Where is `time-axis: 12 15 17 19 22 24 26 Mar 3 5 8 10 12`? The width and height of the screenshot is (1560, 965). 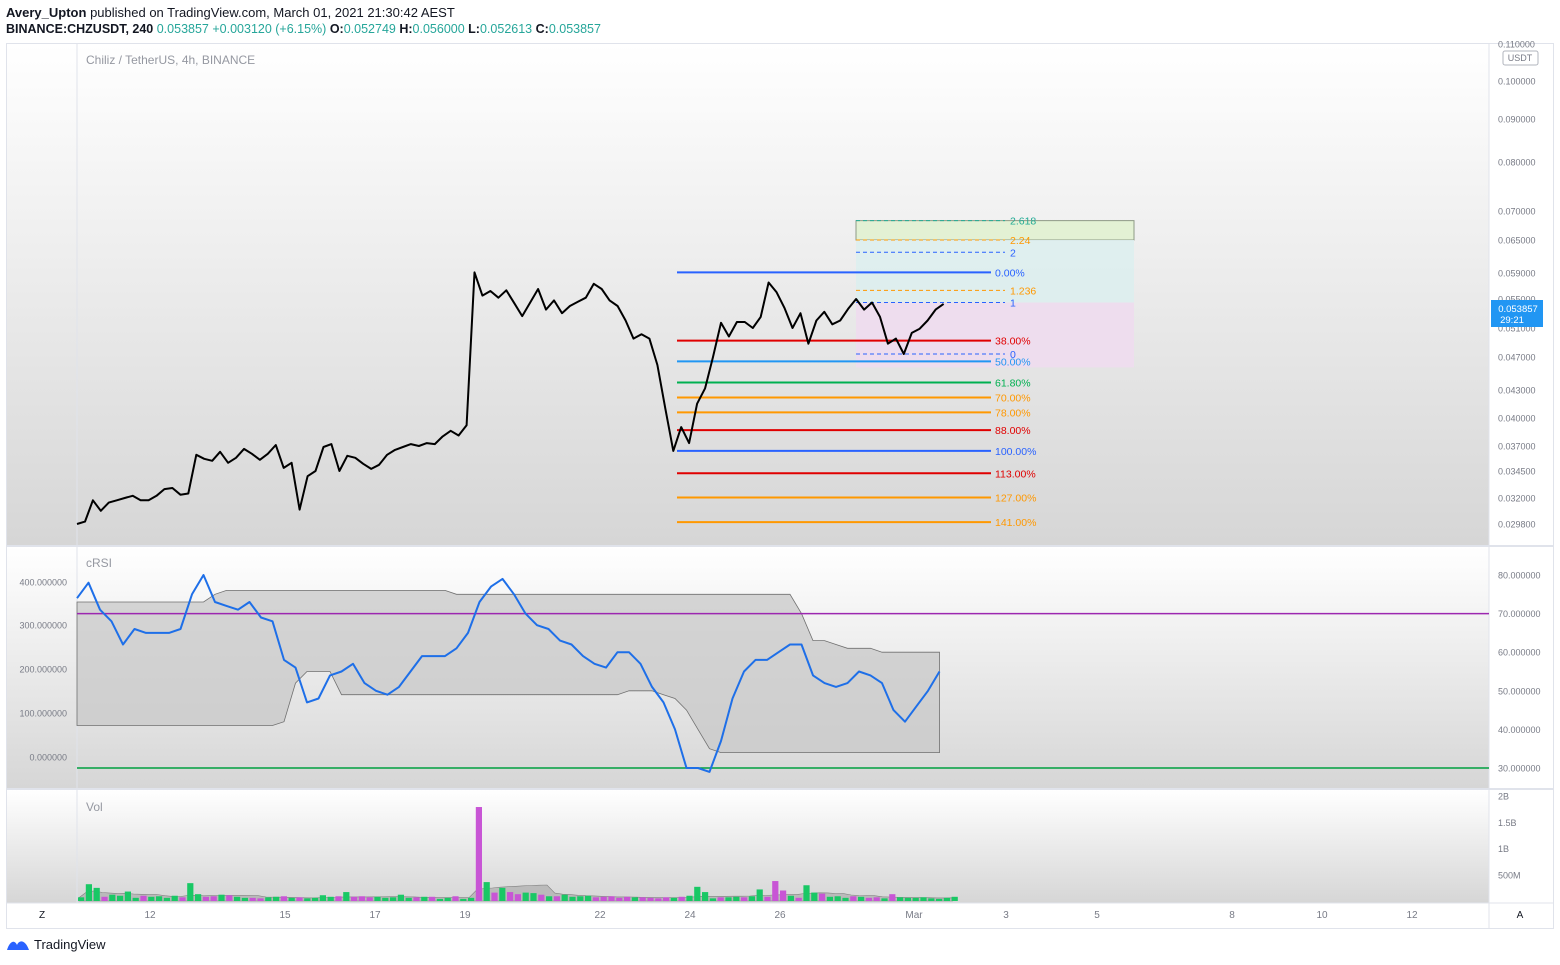
time-axis: 12 15 17 19 22 24 26 Mar 3 5 8 10 12 is located at coordinates (781, 915).